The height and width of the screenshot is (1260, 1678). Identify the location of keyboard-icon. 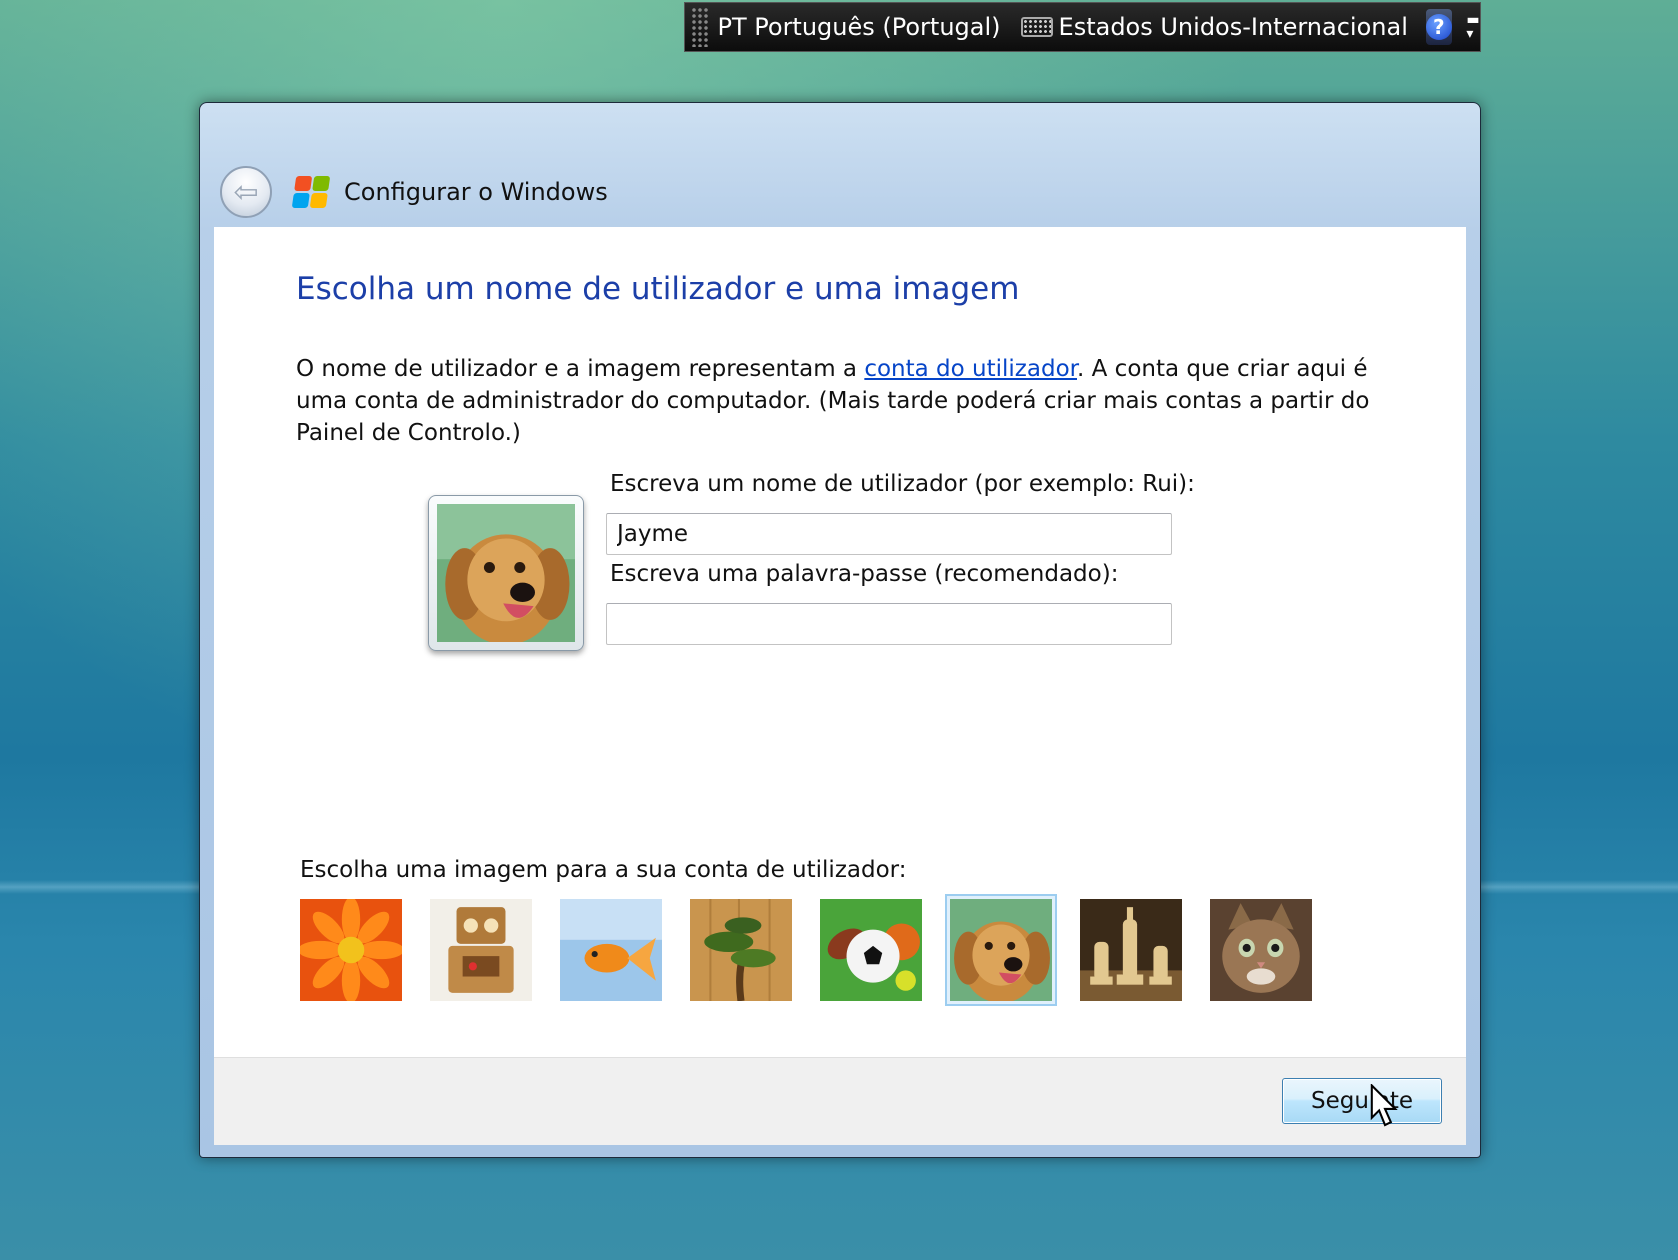
(1036, 27).